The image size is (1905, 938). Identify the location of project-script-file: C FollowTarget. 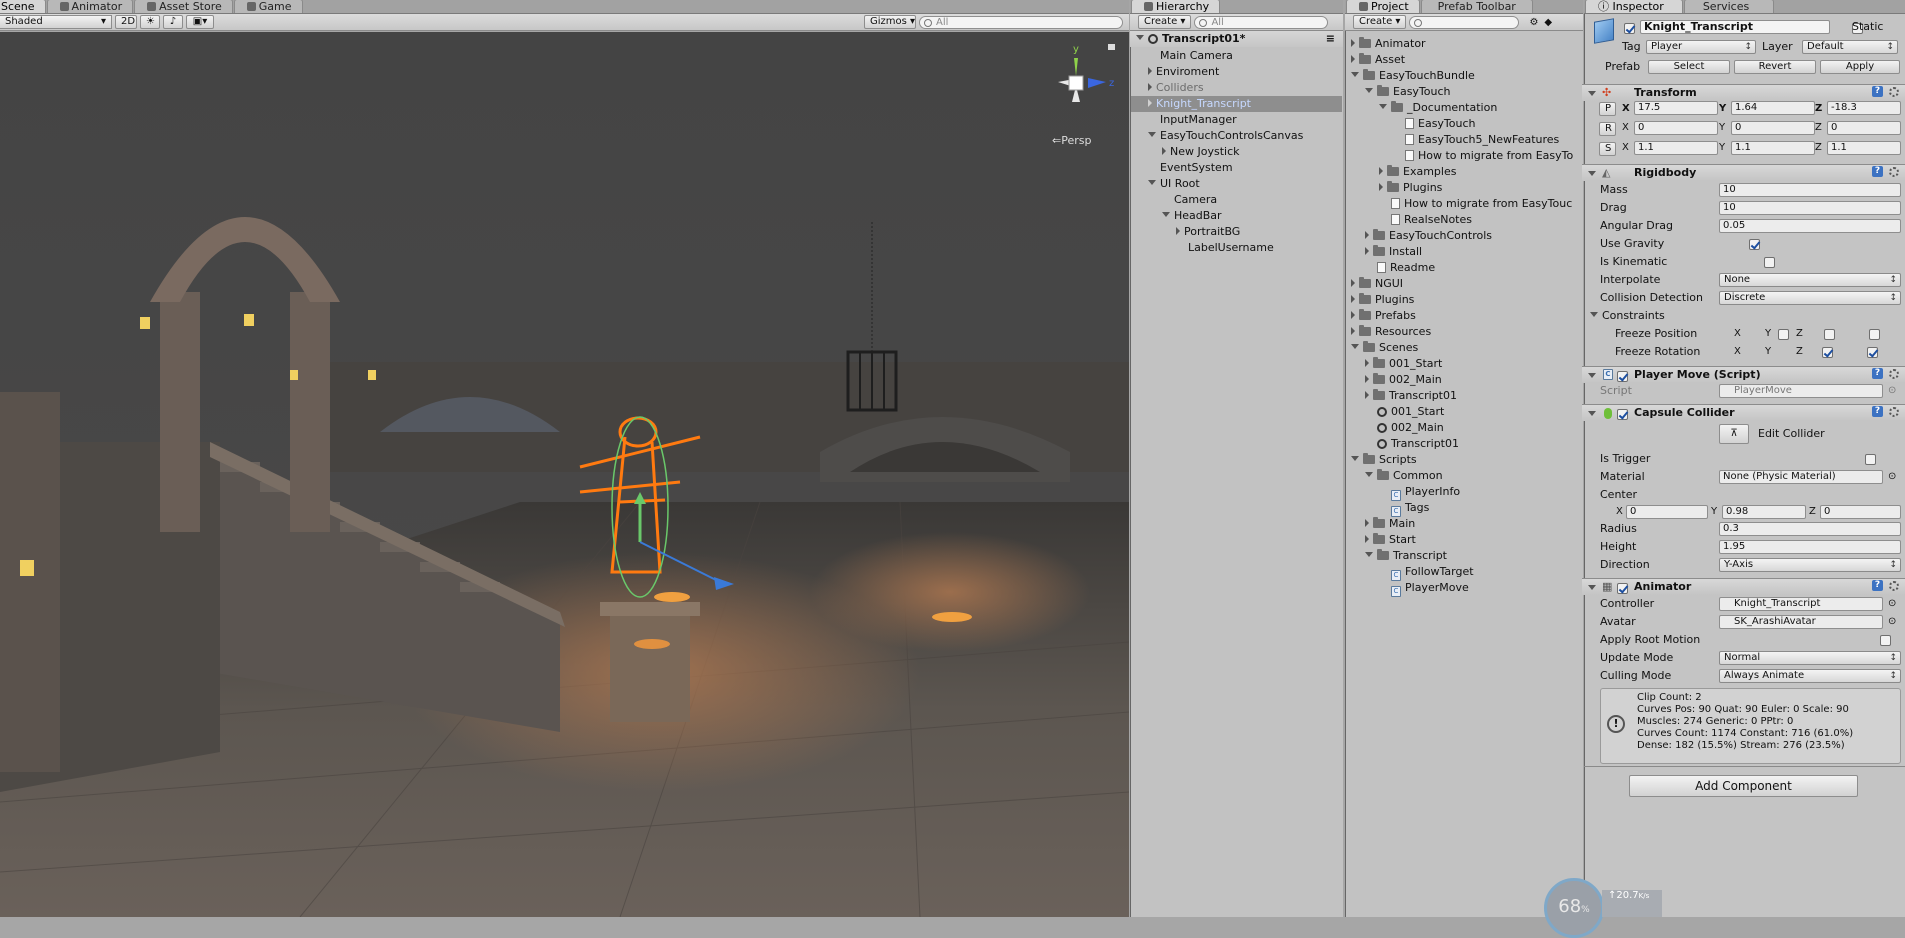
(1432, 572).